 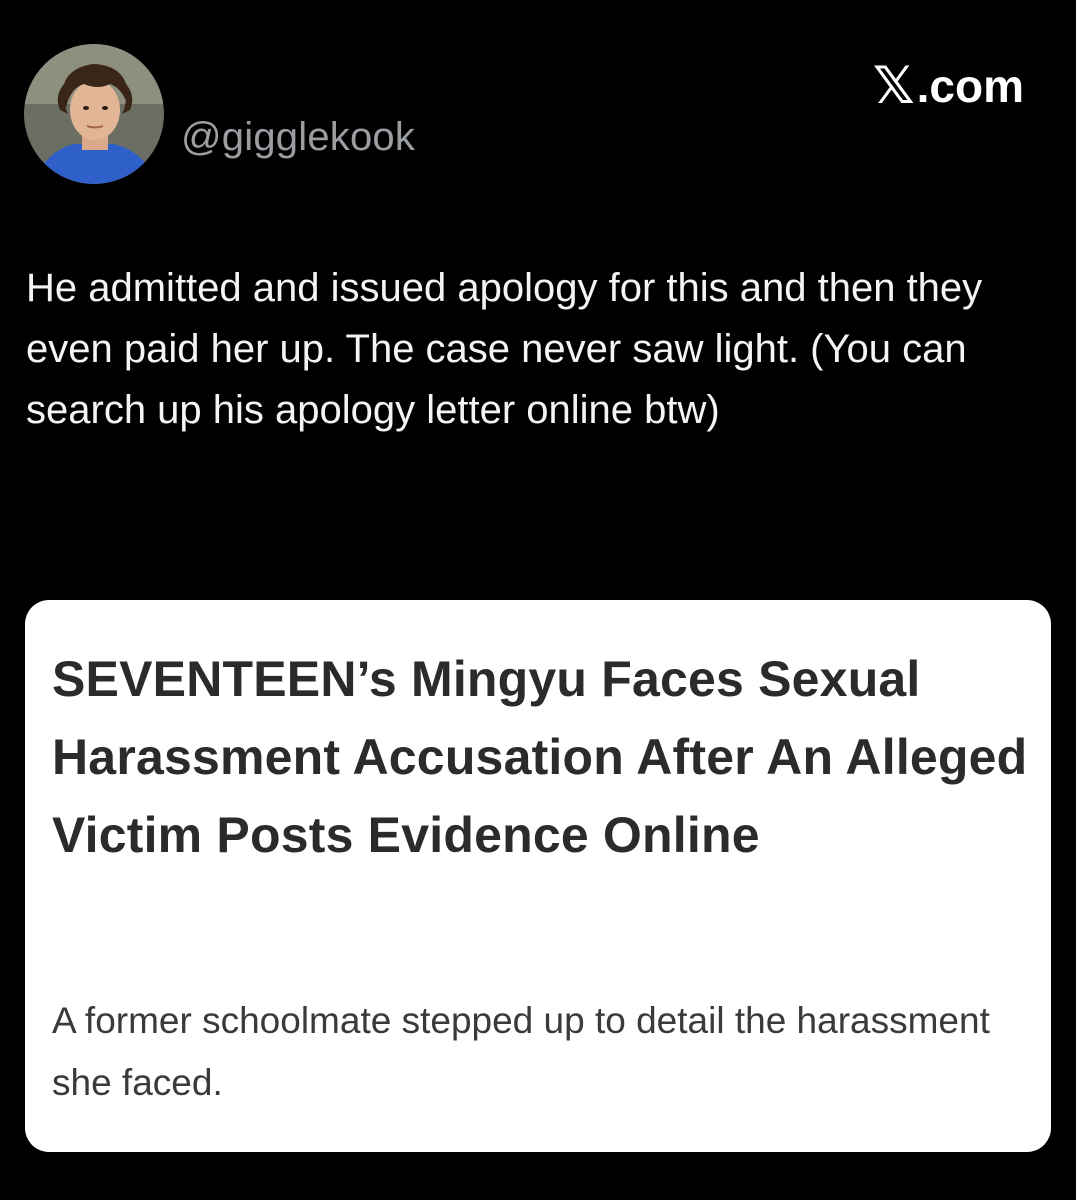 I want to click on avatar-photo, so click(x=94, y=114).